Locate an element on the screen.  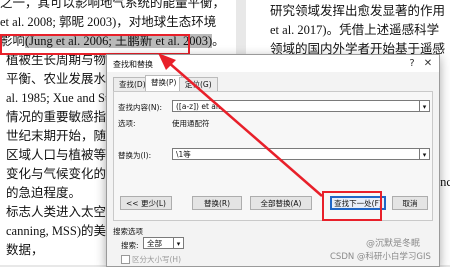
watermark-line2: CSDN @科研小白学习GIS is located at coordinates (380, 257).